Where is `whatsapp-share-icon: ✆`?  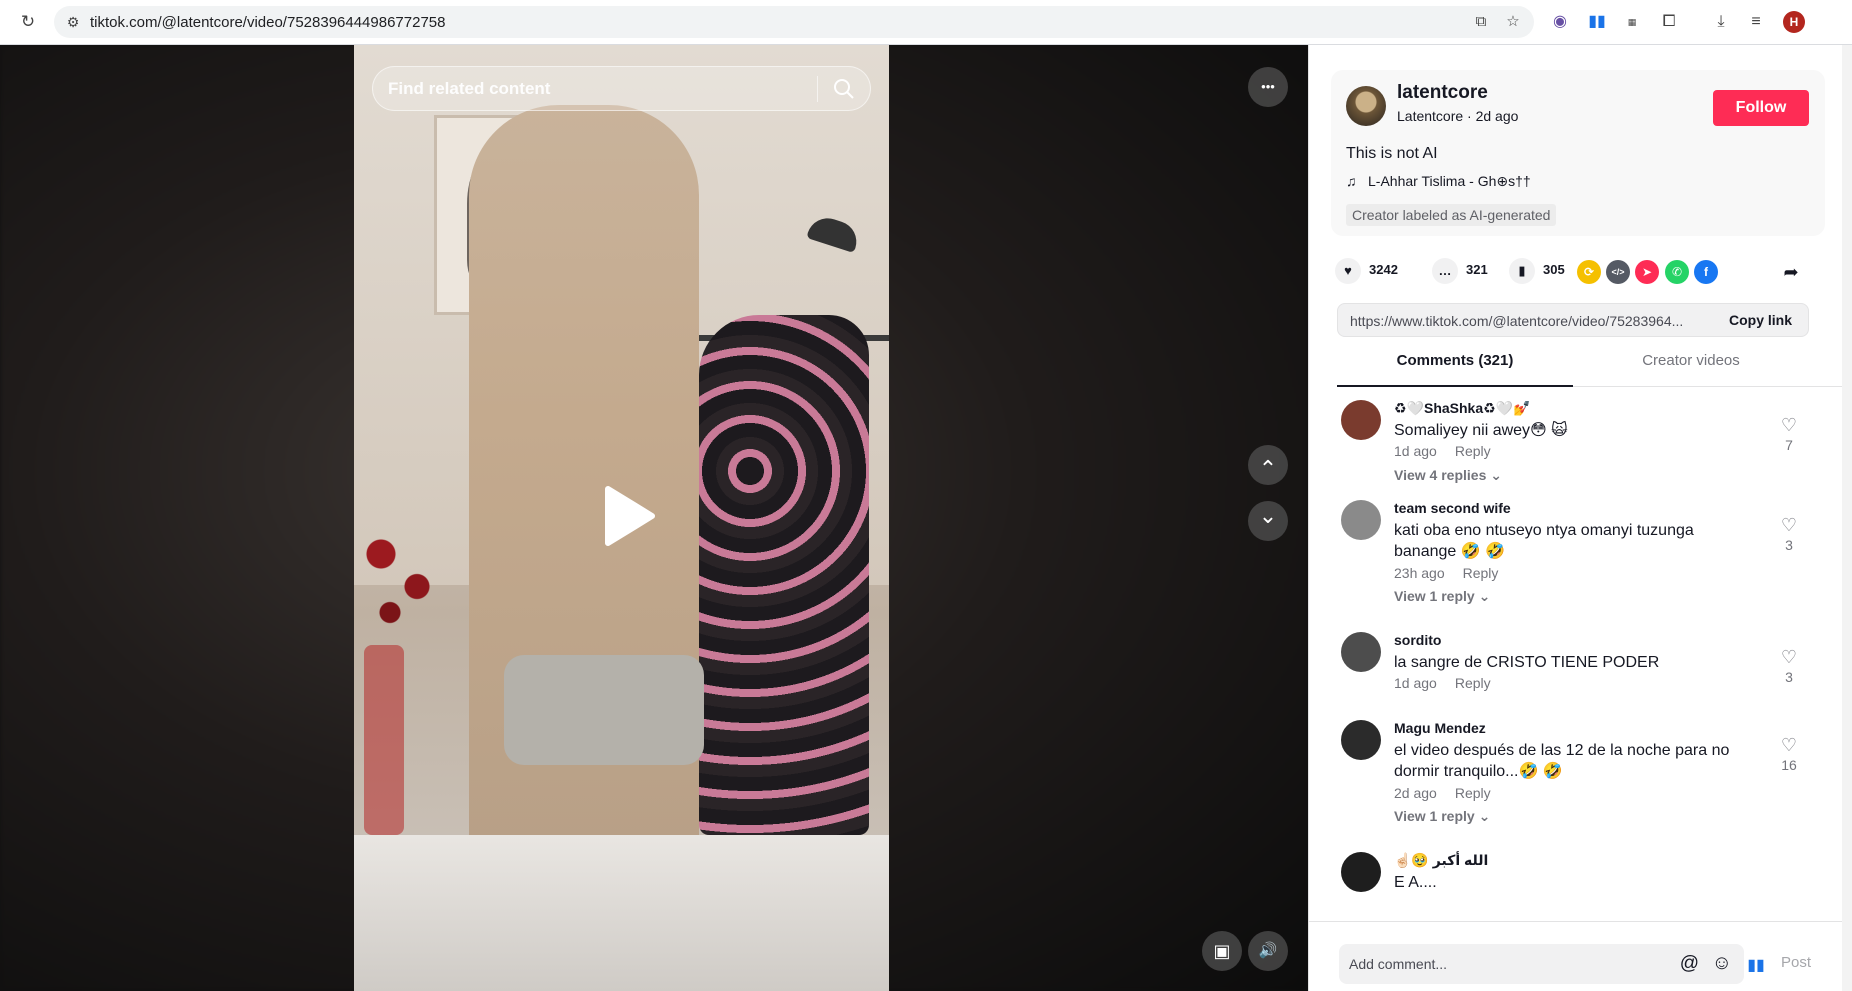
whatsapp-share-icon: ✆ is located at coordinates (1677, 272).